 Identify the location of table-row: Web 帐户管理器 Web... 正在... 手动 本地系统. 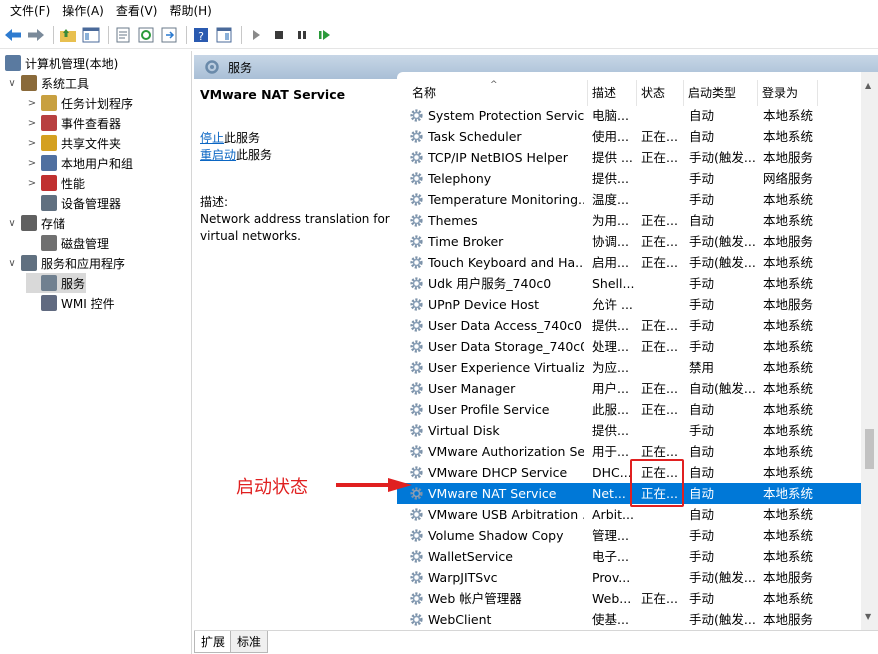
(629, 598).